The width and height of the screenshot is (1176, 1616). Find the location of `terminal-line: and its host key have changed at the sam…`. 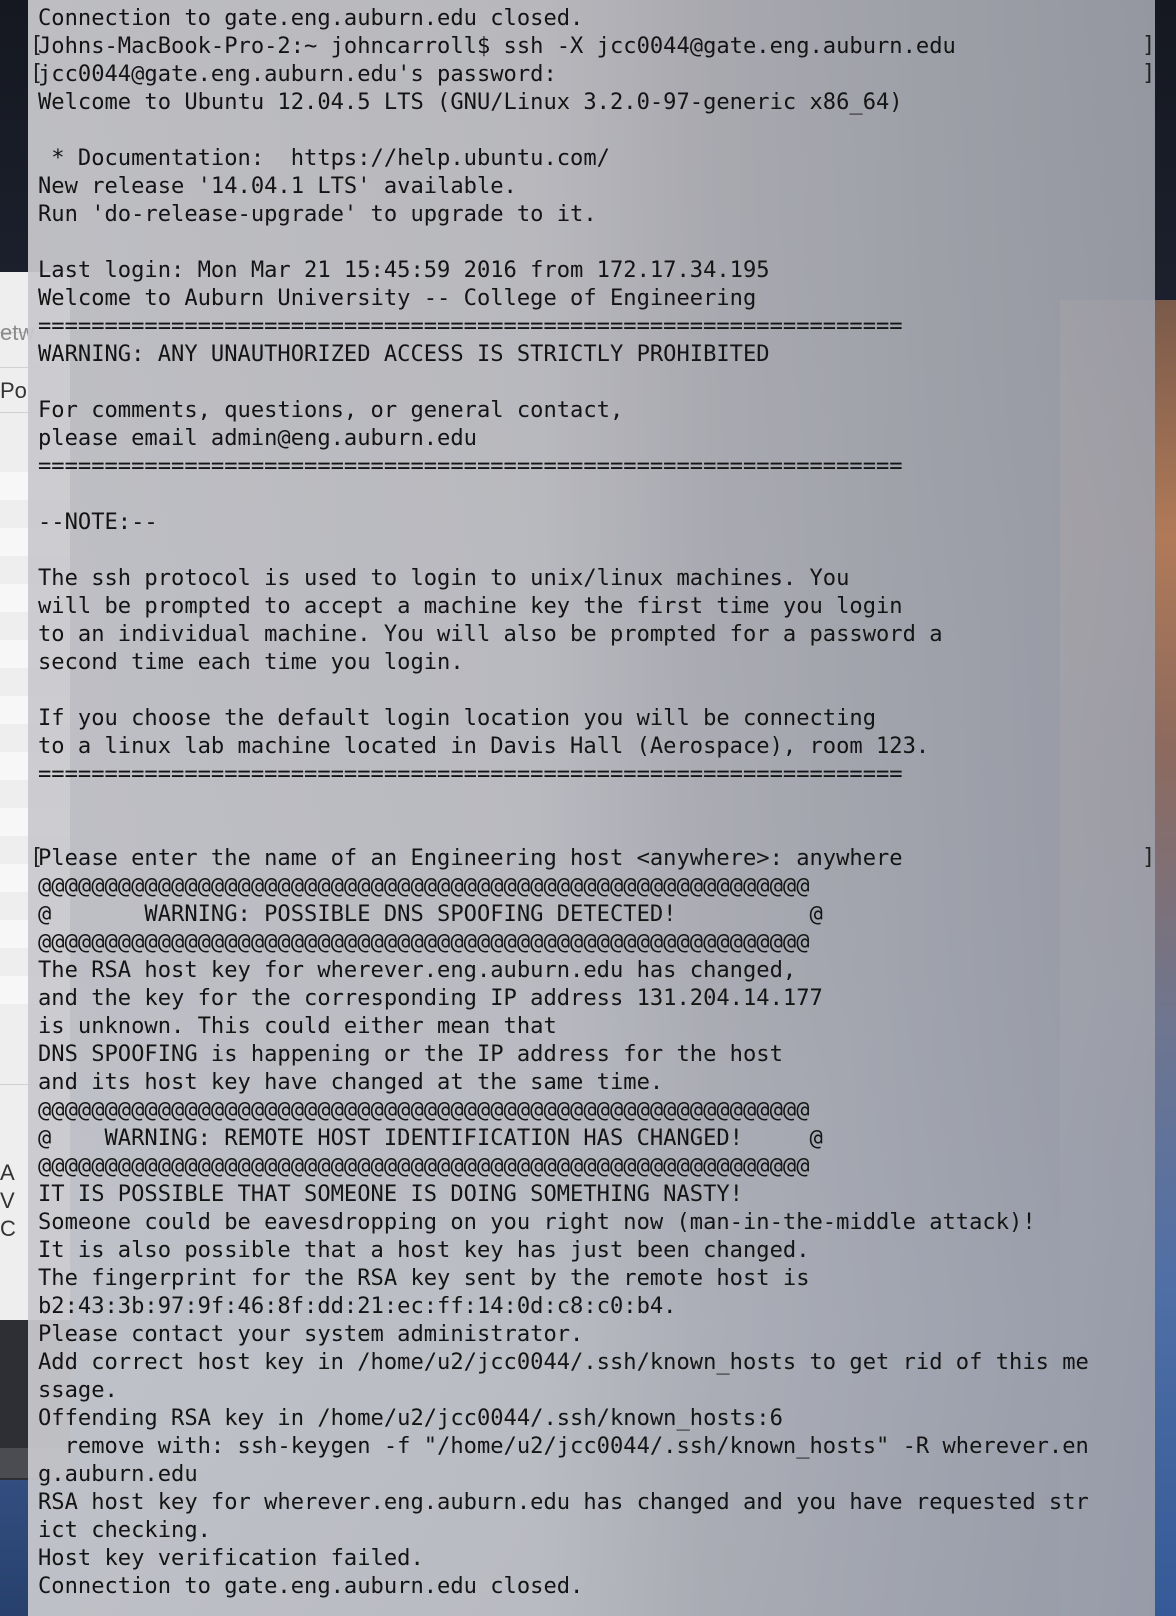

terminal-line: and its host key have changed at the sam… is located at coordinates (351, 1082).